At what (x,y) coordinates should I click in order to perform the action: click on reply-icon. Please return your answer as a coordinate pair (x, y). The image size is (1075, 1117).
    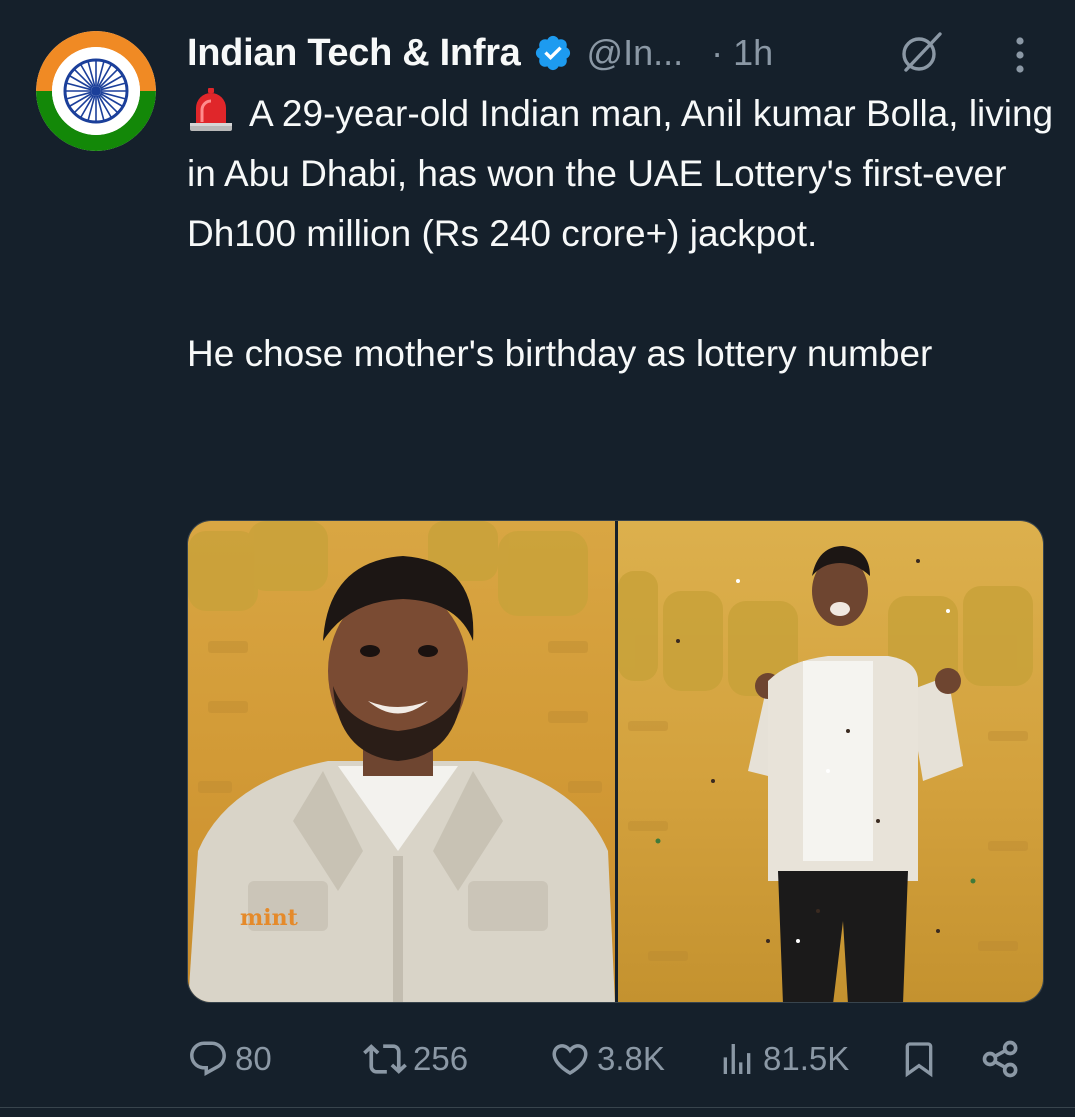
    Looking at the image, I should click on (208, 1058).